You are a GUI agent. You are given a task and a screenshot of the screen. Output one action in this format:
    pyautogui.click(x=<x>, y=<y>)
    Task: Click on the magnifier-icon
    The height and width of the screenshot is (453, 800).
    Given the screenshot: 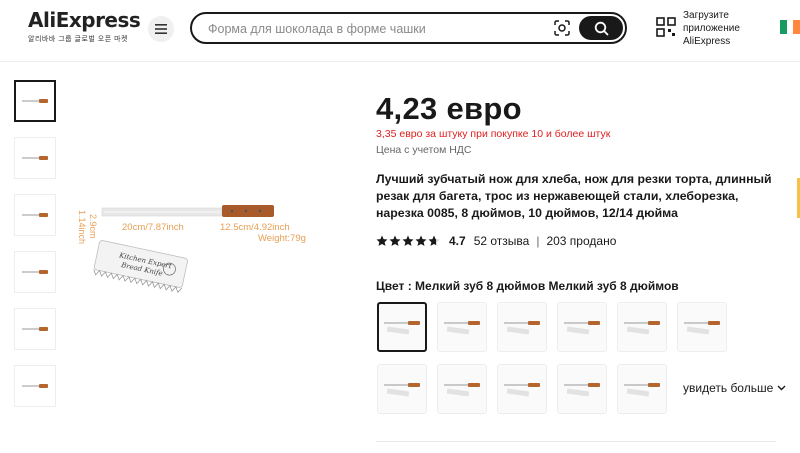 What is the action you would take?
    pyautogui.click(x=601, y=28)
    